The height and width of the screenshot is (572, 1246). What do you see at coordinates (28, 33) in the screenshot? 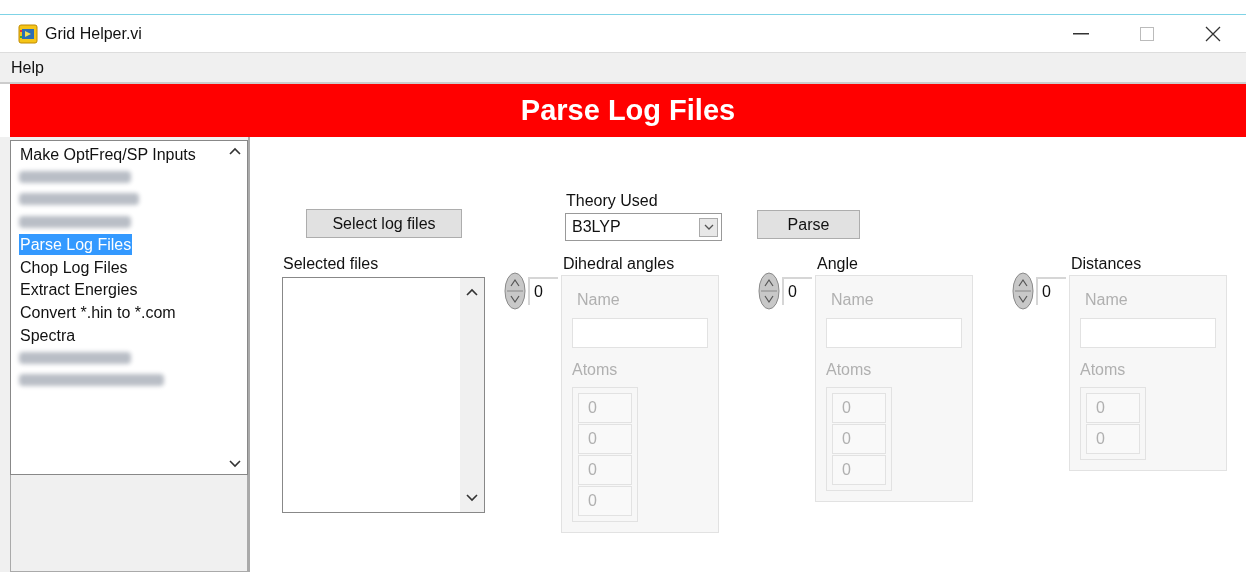
I see `app-icon` at bounding box center [28, 33].